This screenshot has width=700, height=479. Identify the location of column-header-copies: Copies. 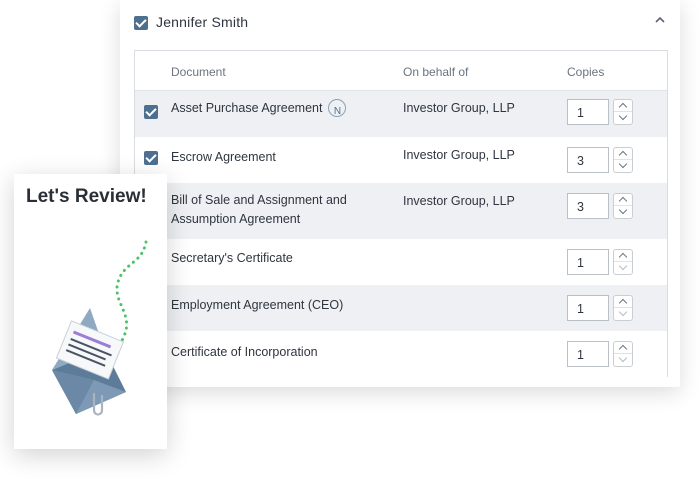
(586, 72).